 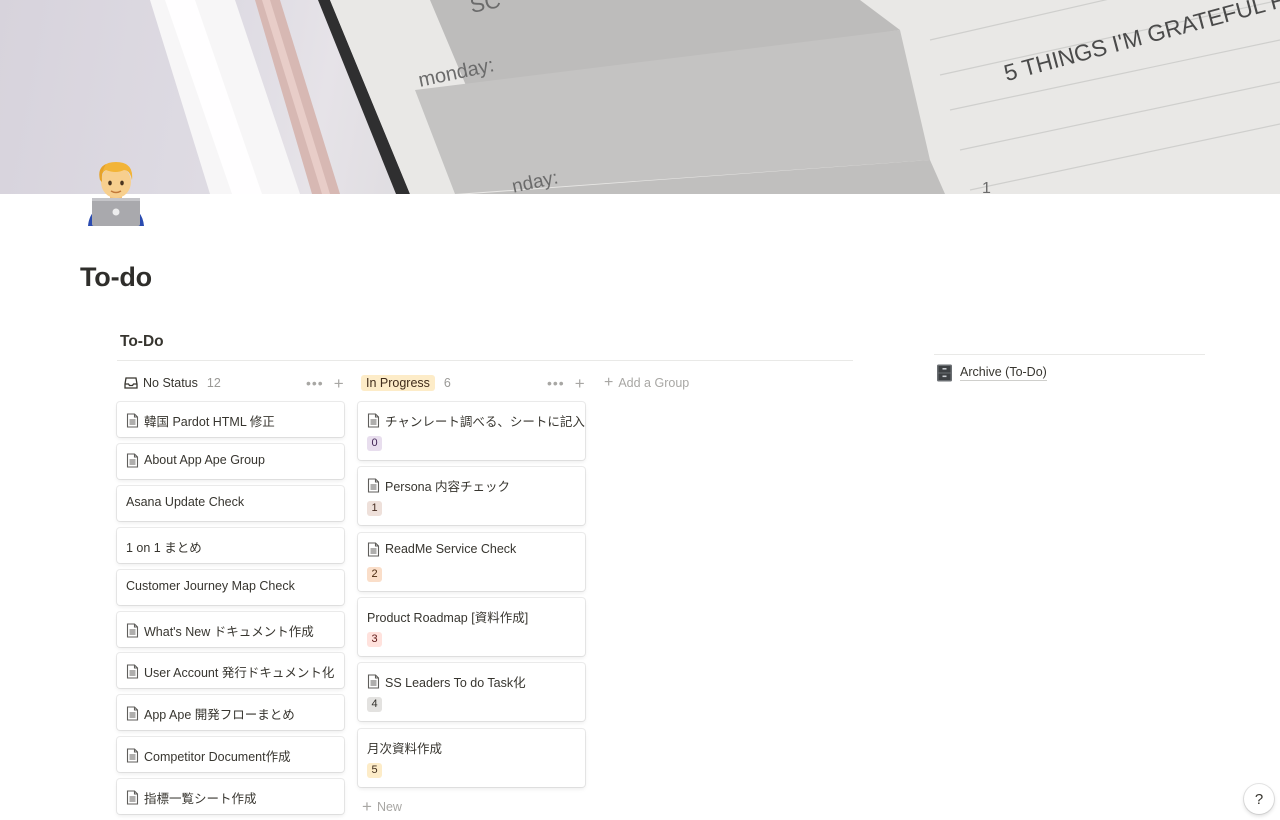 I want to click on group-header-no-status: No Status 12, so click(x=172, y=383).